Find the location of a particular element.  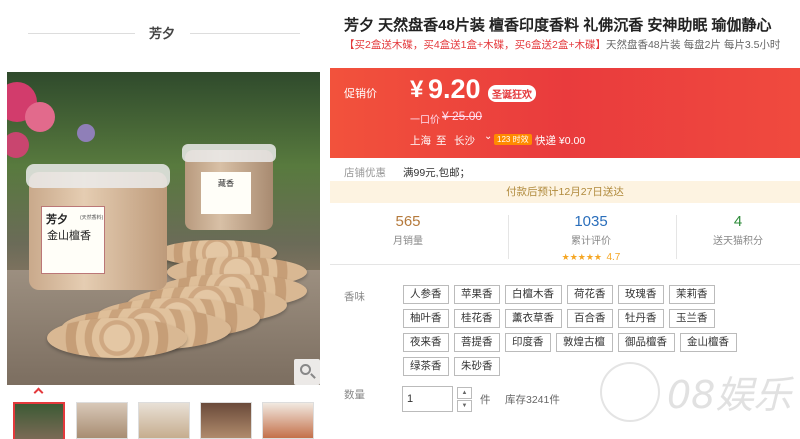

watermark-logo-icon is located at coordinates (630, 392).